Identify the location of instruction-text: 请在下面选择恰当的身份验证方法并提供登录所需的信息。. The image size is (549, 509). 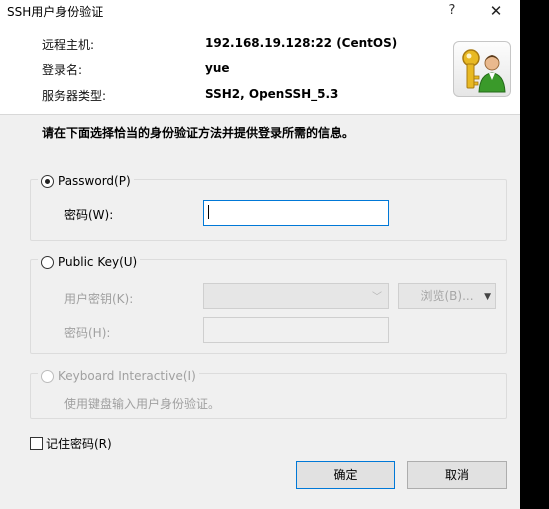
(198, 133).